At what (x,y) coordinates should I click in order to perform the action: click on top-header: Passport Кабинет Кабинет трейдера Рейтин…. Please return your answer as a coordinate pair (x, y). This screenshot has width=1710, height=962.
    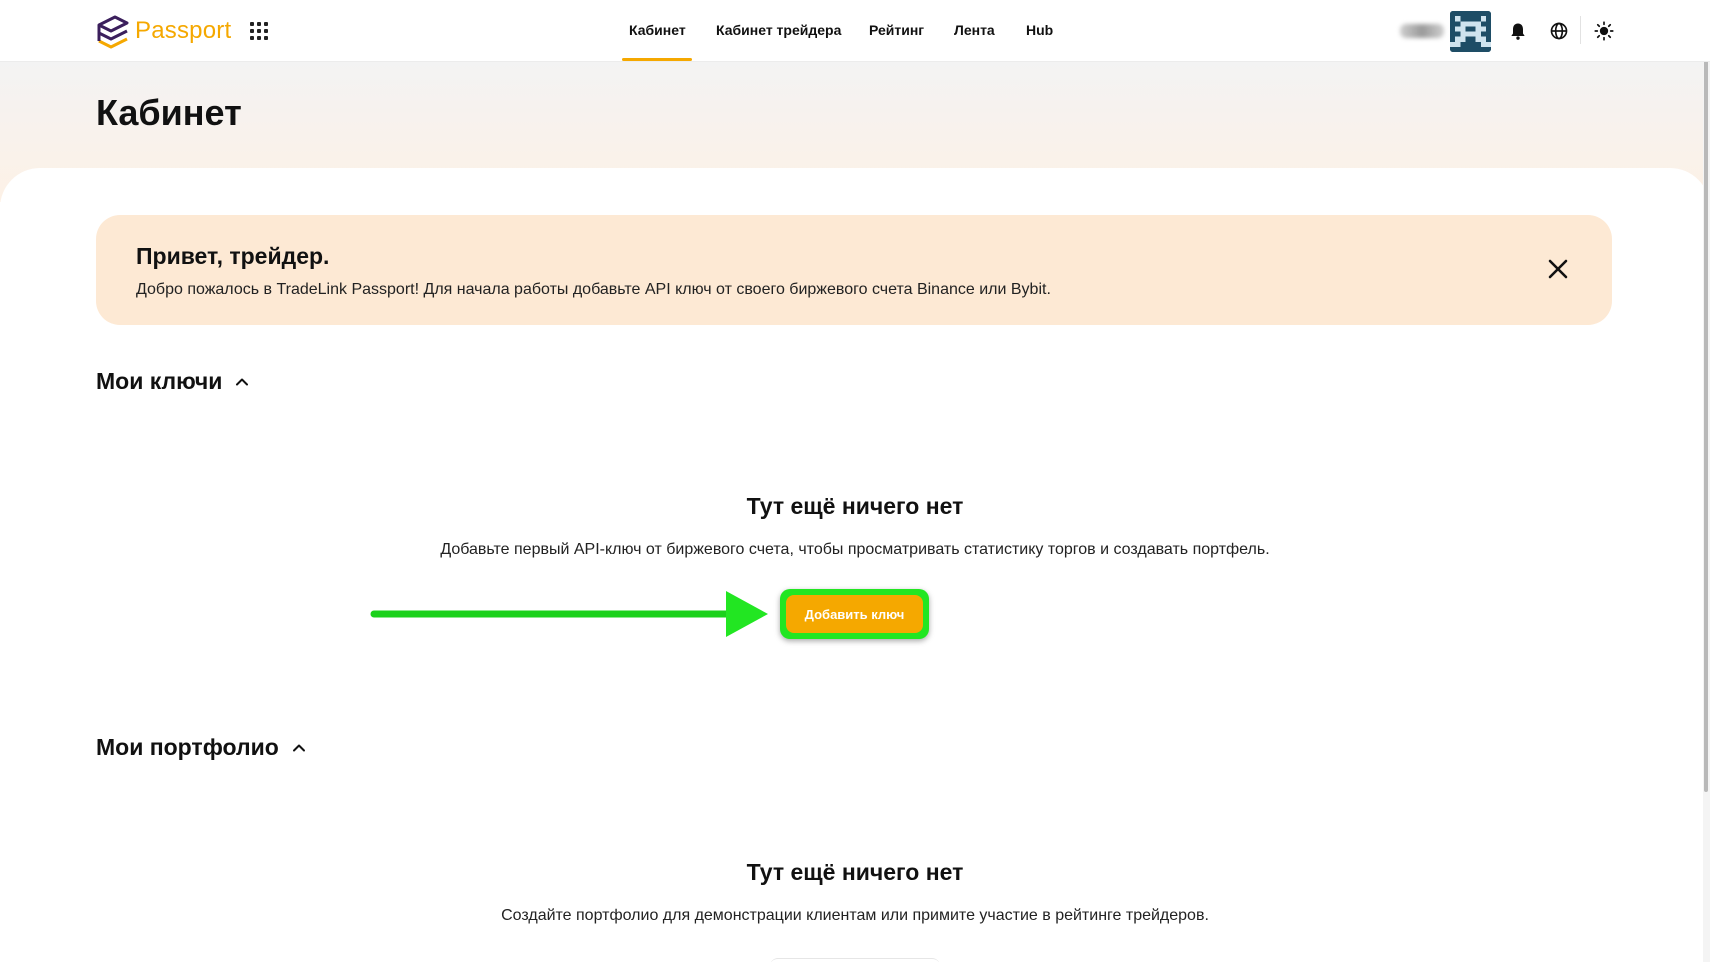
    Looking at the image, I should click on (855, 31).